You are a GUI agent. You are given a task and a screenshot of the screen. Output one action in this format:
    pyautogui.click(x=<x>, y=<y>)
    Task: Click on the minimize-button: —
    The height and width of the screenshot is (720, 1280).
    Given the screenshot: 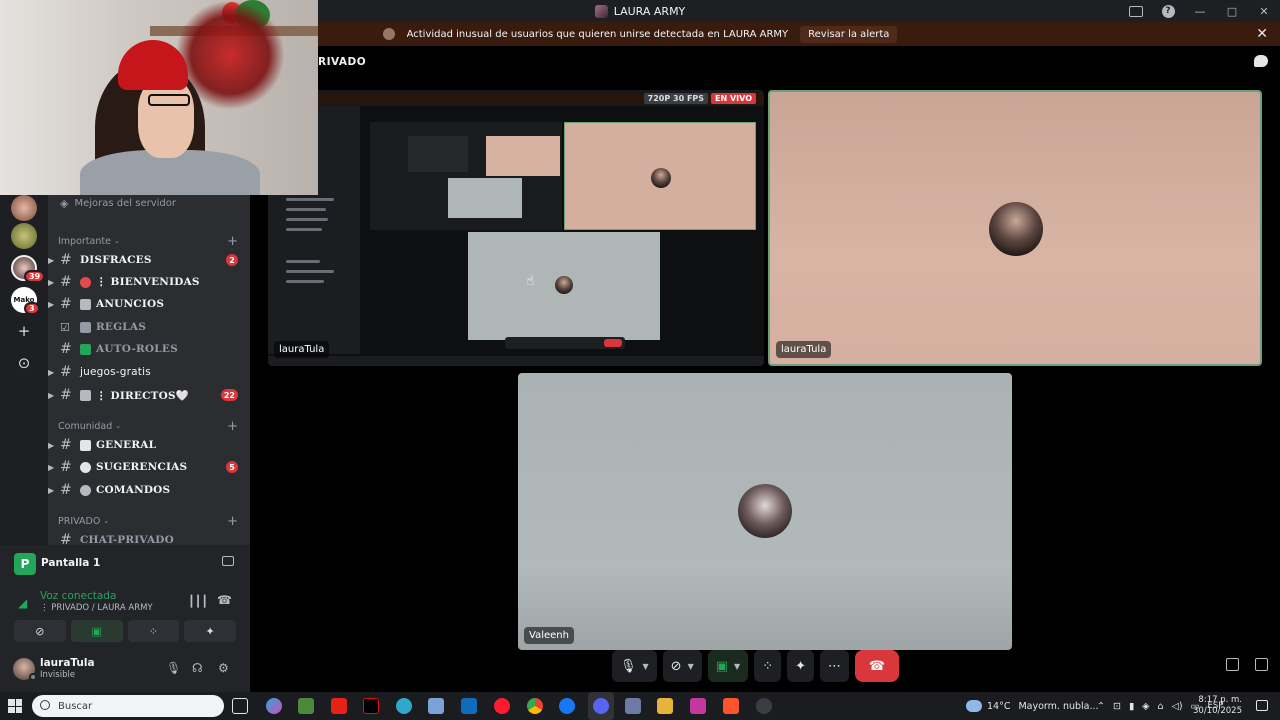 What is the action you would take?
    pyautogui.click(x=1200, y=11)
    